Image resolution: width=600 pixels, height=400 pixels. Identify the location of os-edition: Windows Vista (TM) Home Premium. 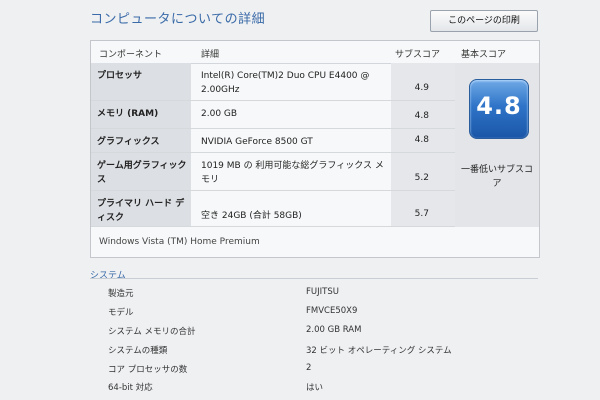
(179, 242).